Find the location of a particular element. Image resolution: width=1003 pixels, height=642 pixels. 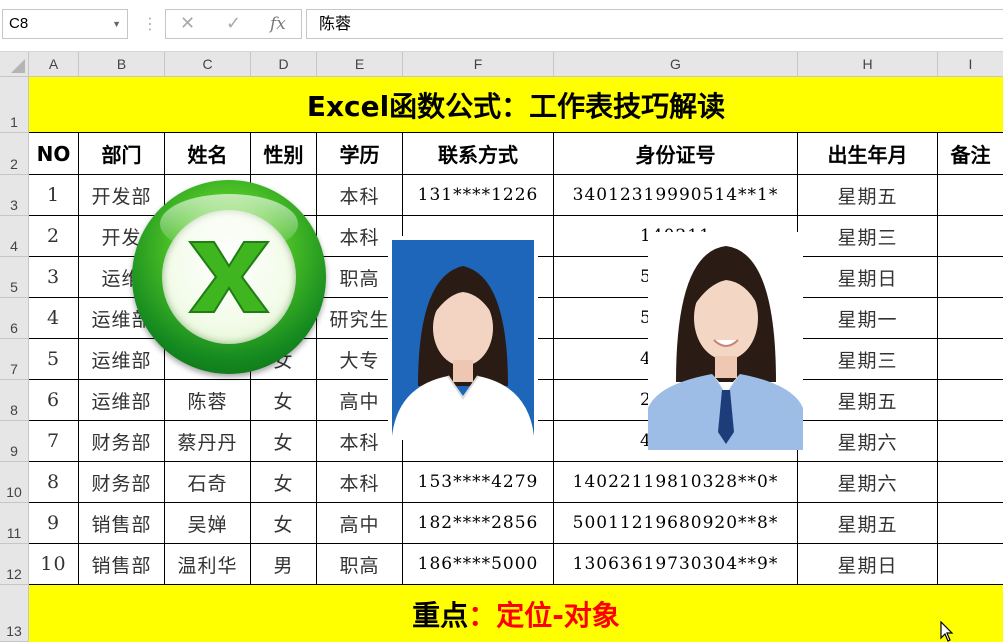

excel-logo-image is located at coordinates (229, 277).